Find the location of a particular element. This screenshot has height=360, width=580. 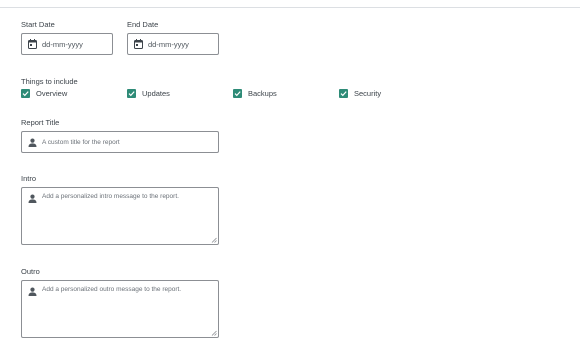

intro-label: Intro is located at coordinates (29, 178).